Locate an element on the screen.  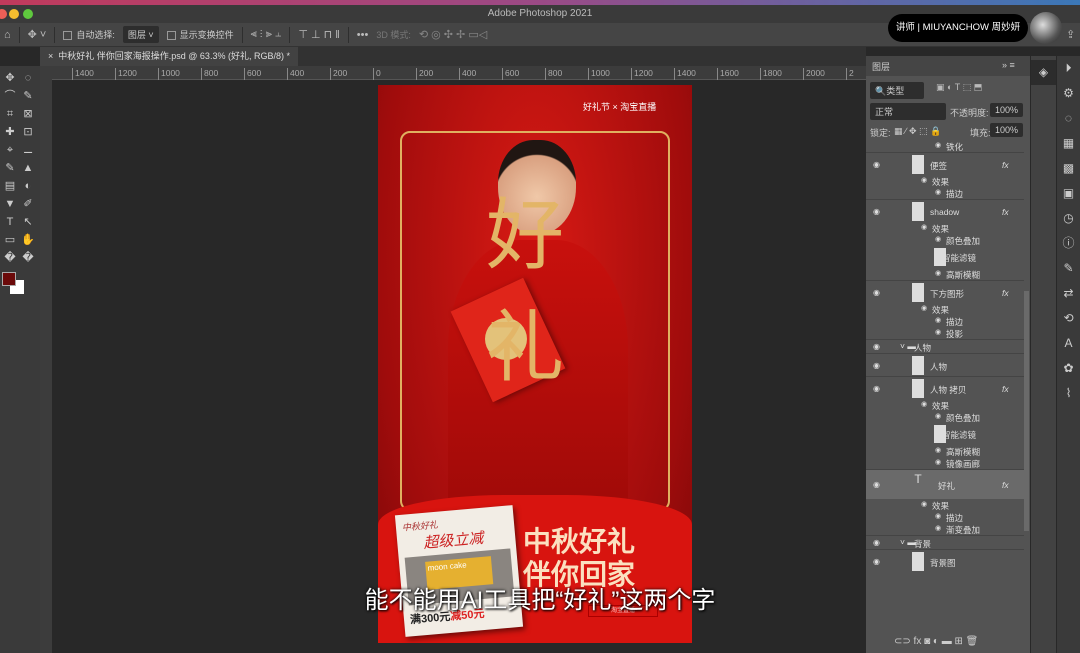
panel-icon: ◷ is located at coordinates (1068, 218).